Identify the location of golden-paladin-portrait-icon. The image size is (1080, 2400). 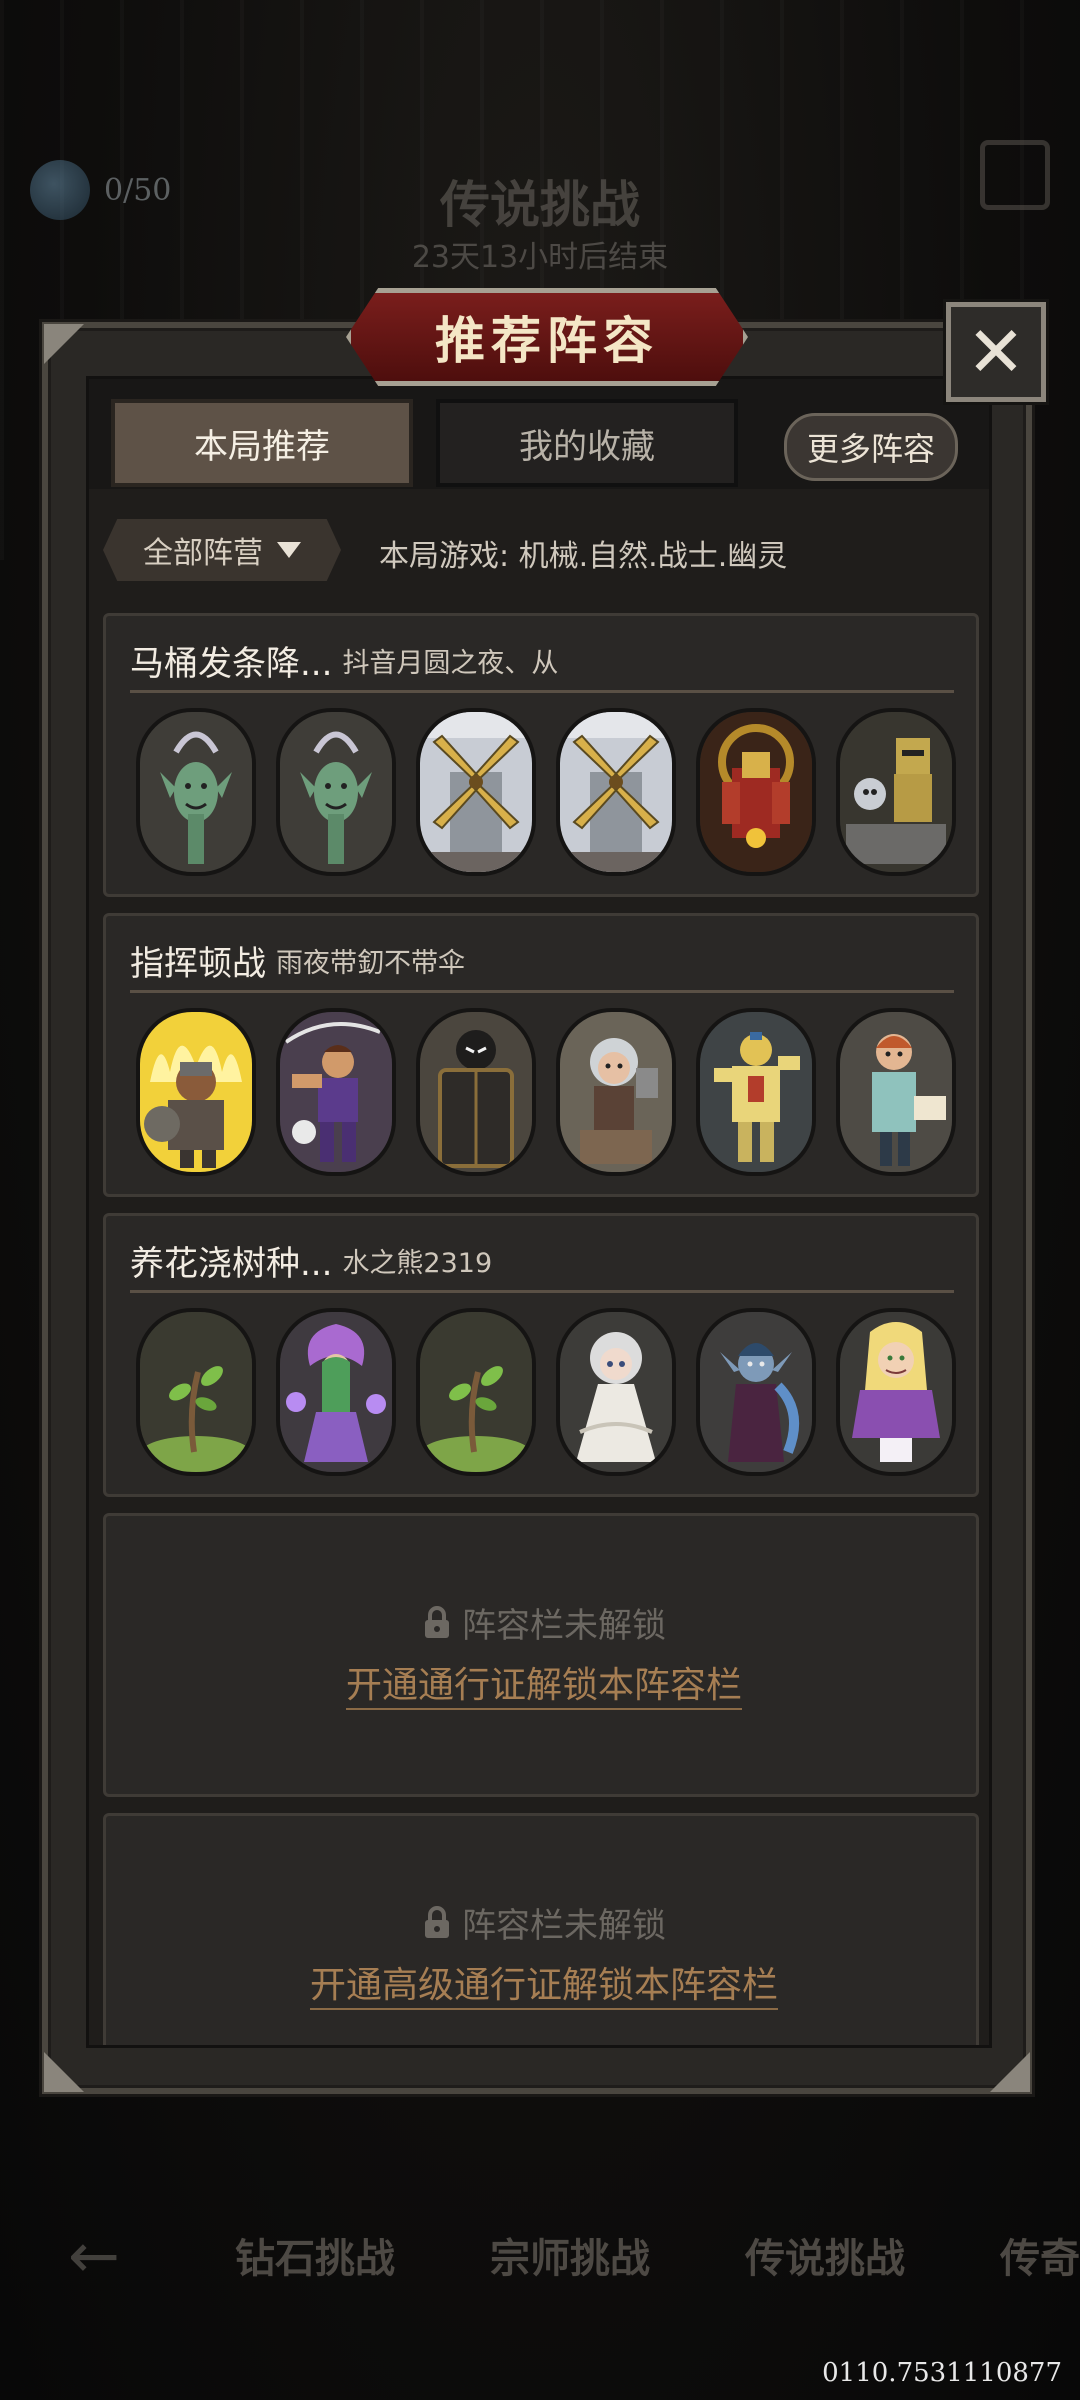
(756, 1092).